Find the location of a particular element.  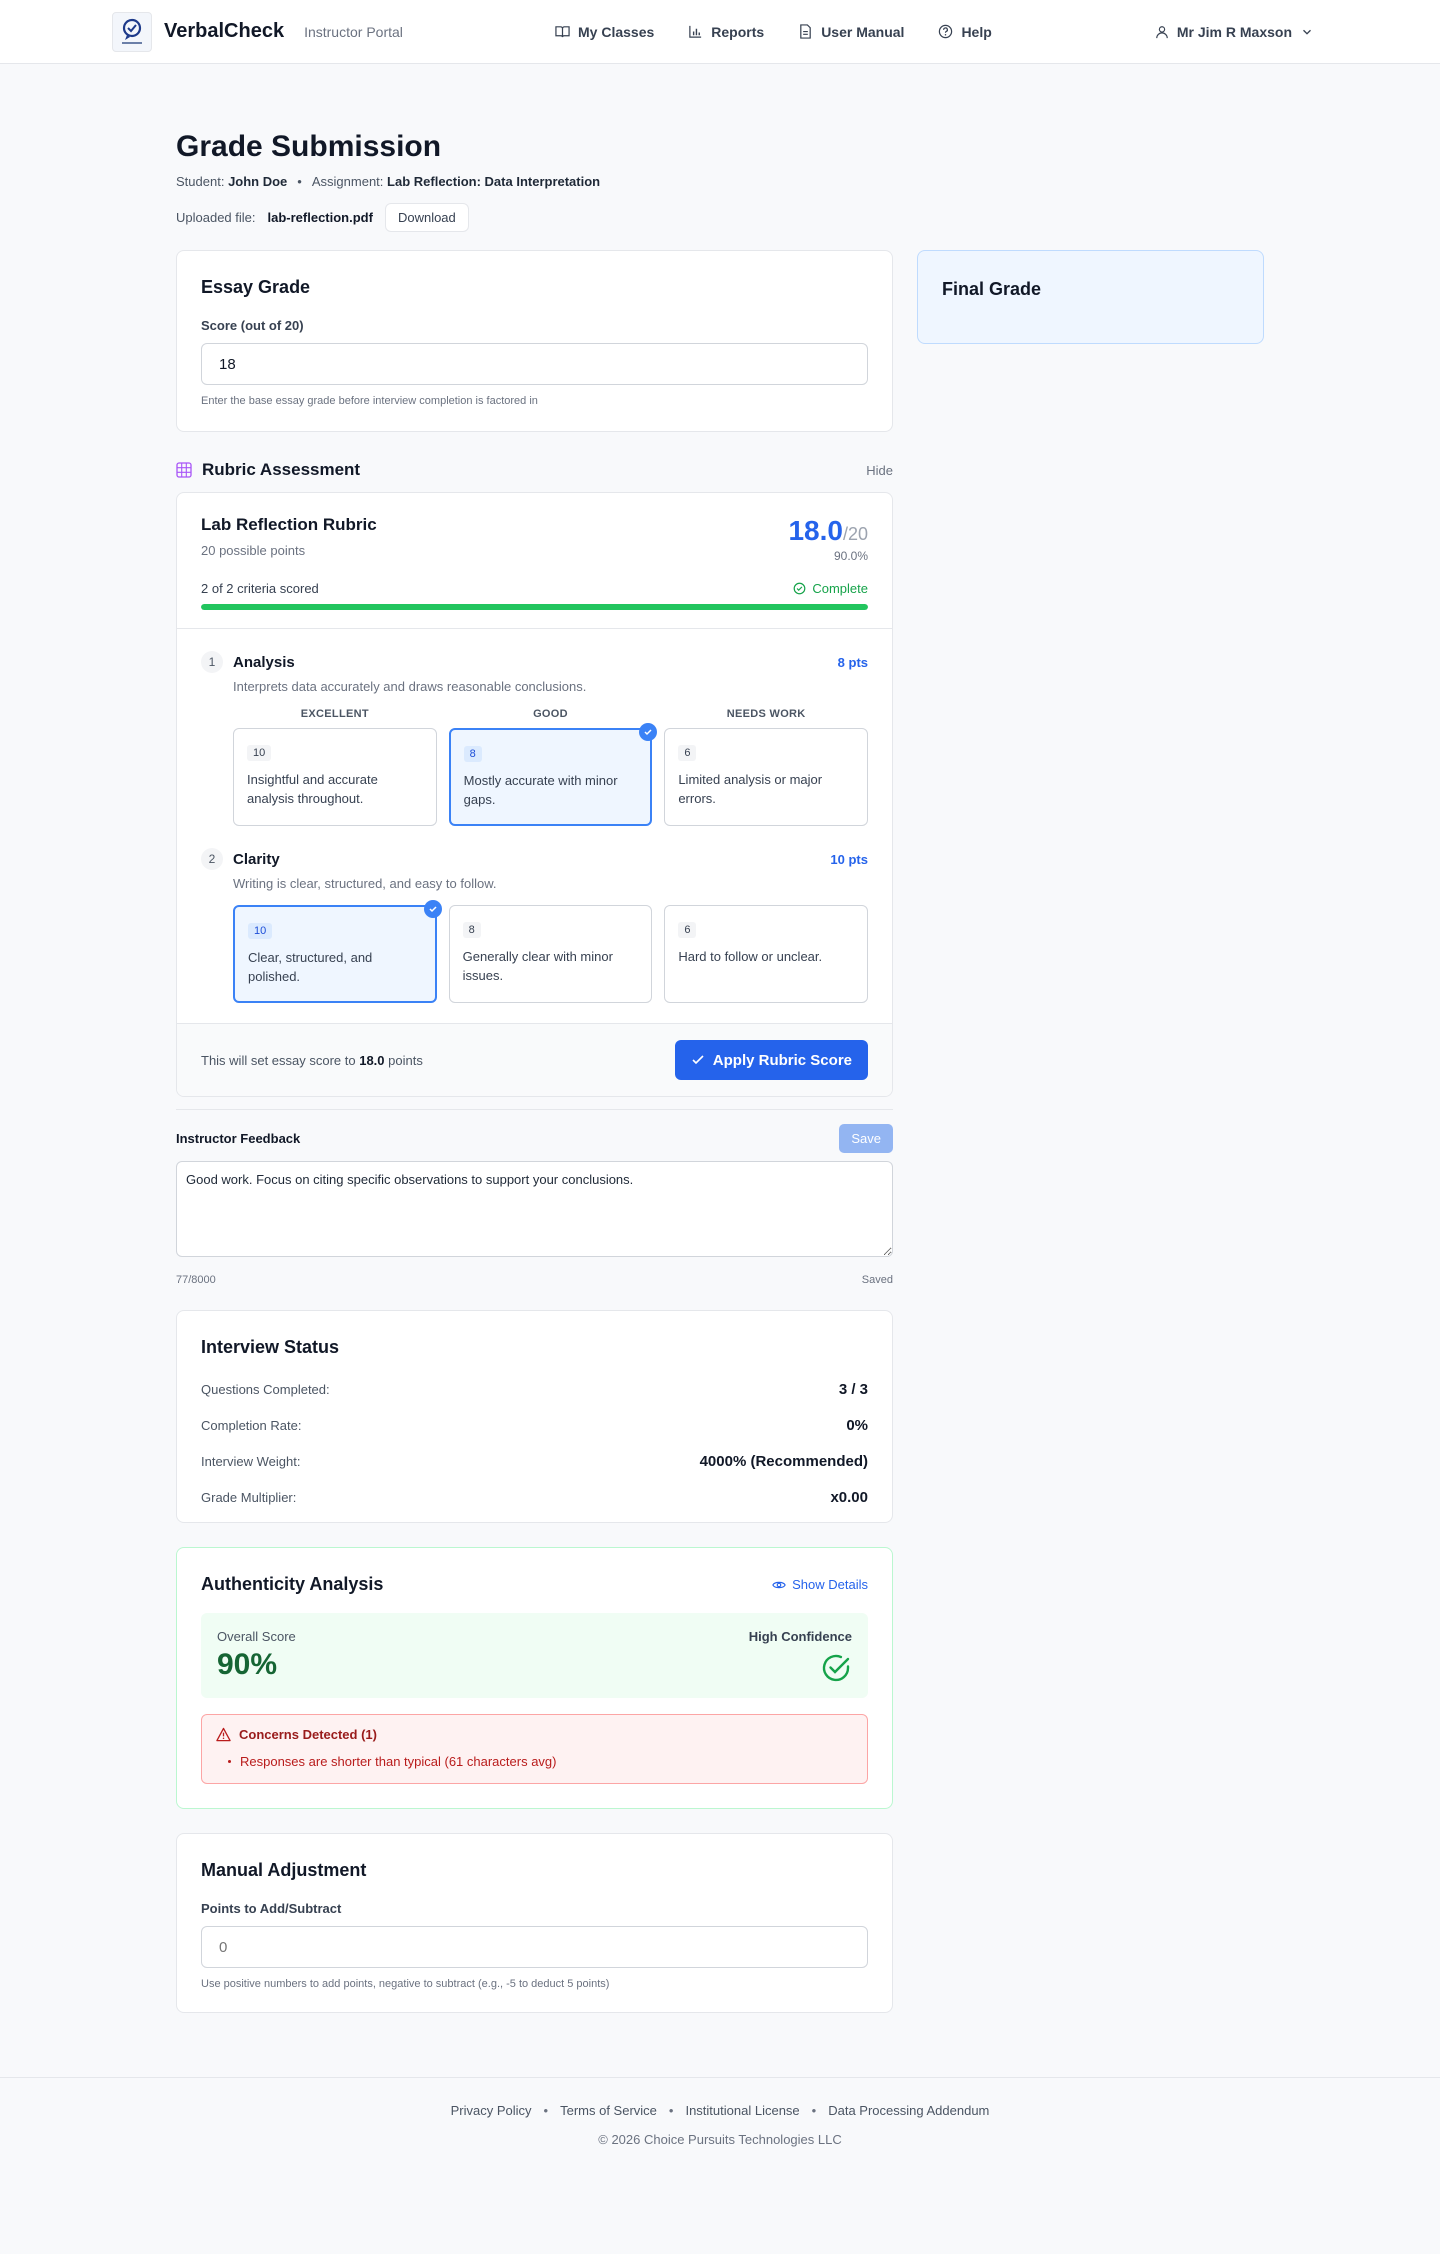

student-label: Student: is located at coordinates (200, 181).